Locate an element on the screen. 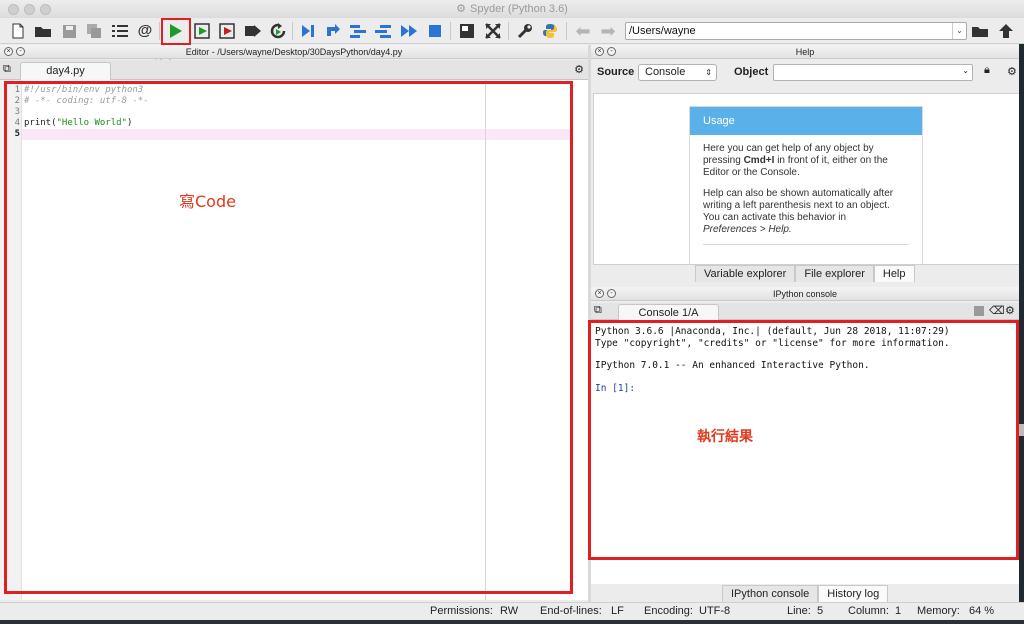  help-options-gear-icon: ⚙ is located at coordinates (1012, 71).